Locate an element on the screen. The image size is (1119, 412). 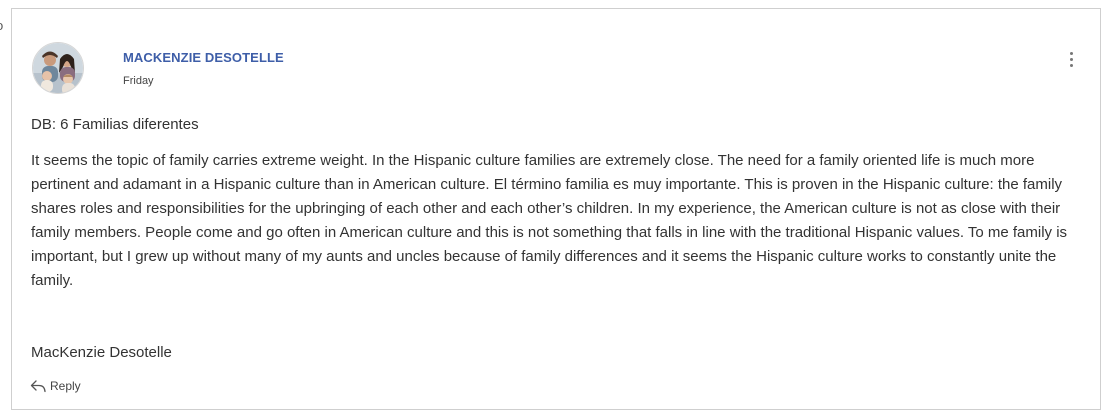
post-date: Friday is located at coordinates (138, 81).